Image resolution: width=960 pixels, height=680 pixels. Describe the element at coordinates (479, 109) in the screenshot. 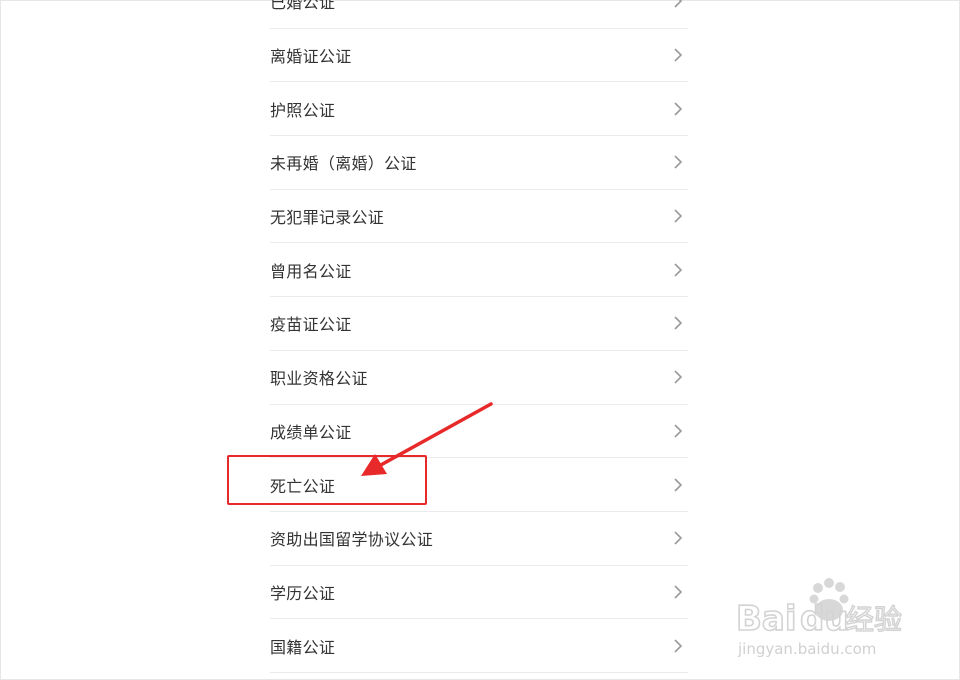

I see `list-item-passport: 护照公证` at that location.